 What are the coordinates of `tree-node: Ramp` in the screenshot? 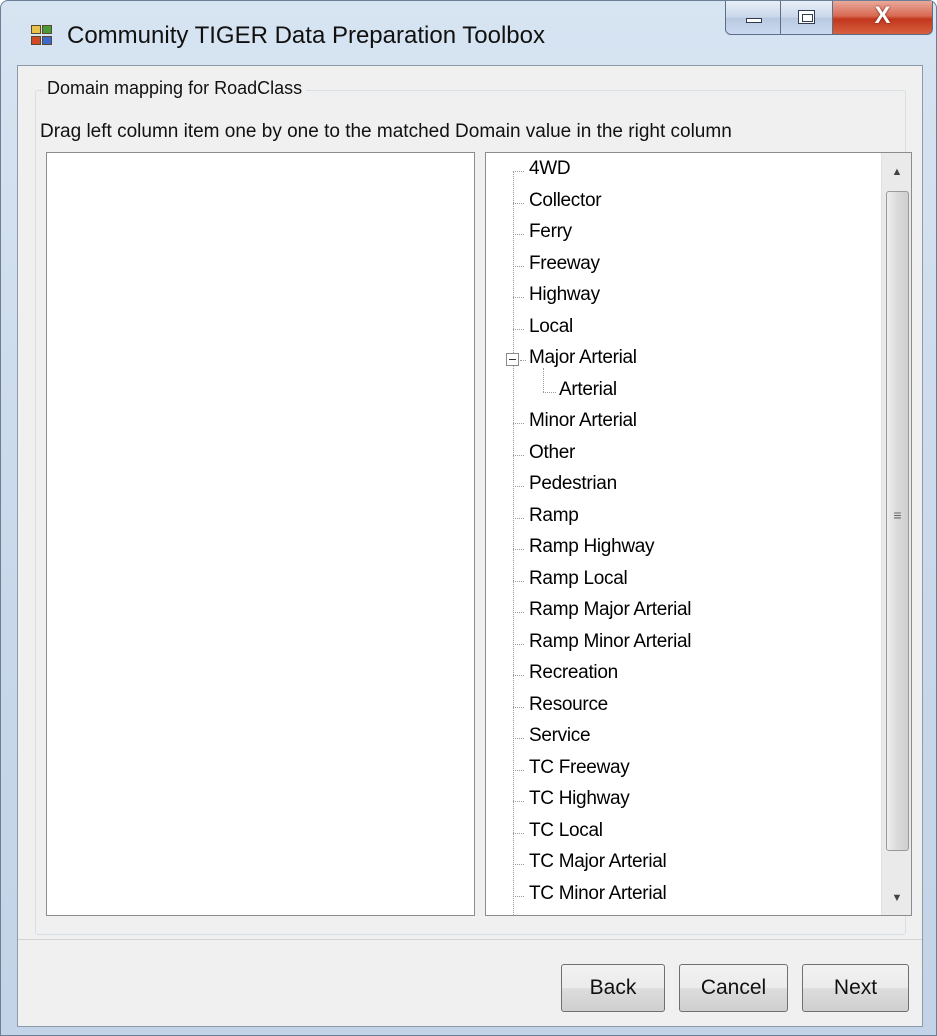 It's located at (683, 518).